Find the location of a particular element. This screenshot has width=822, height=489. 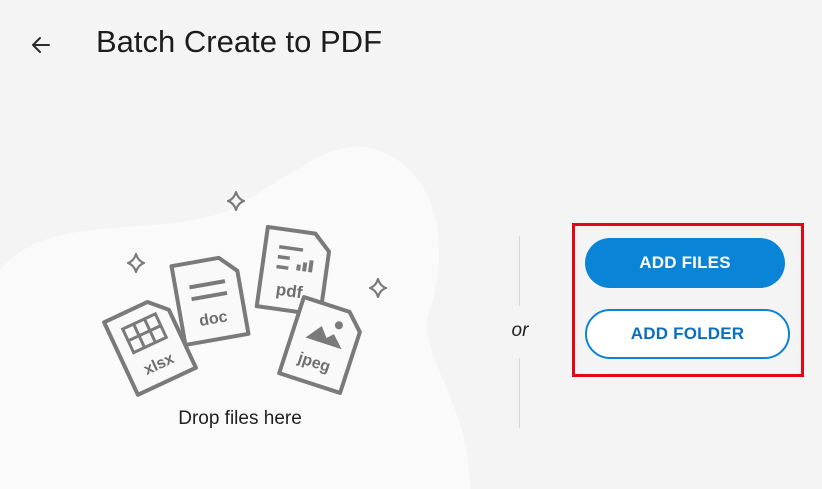

add-folder-button: ADD FOLDER is located at coordinates (687, 334).